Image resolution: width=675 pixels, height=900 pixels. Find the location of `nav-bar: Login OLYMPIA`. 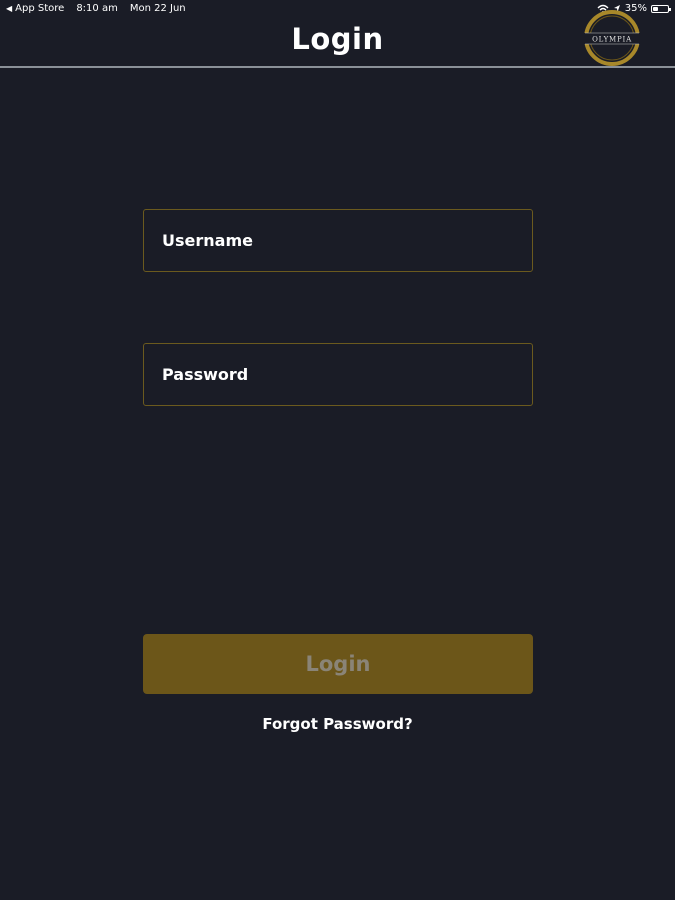

nav-bar: Login OLYMPIA is located at coordinates (337, 39).